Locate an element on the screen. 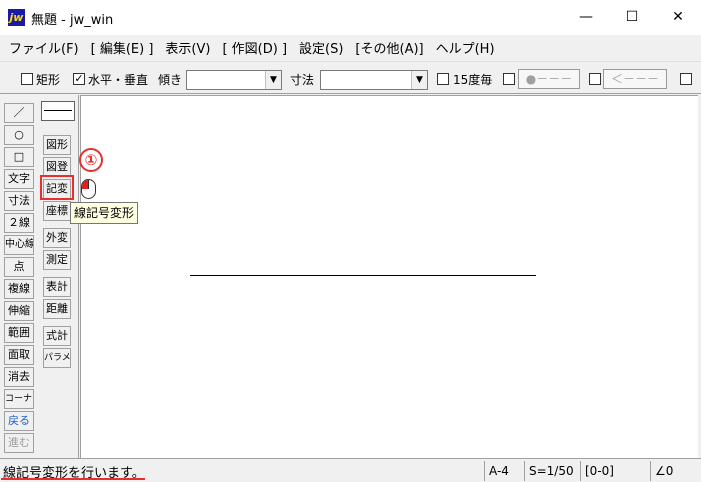 The height and width of the screenshot is (482, 701). menu-edit: [ 編集(E) ] is located at coordinates (122, 47).